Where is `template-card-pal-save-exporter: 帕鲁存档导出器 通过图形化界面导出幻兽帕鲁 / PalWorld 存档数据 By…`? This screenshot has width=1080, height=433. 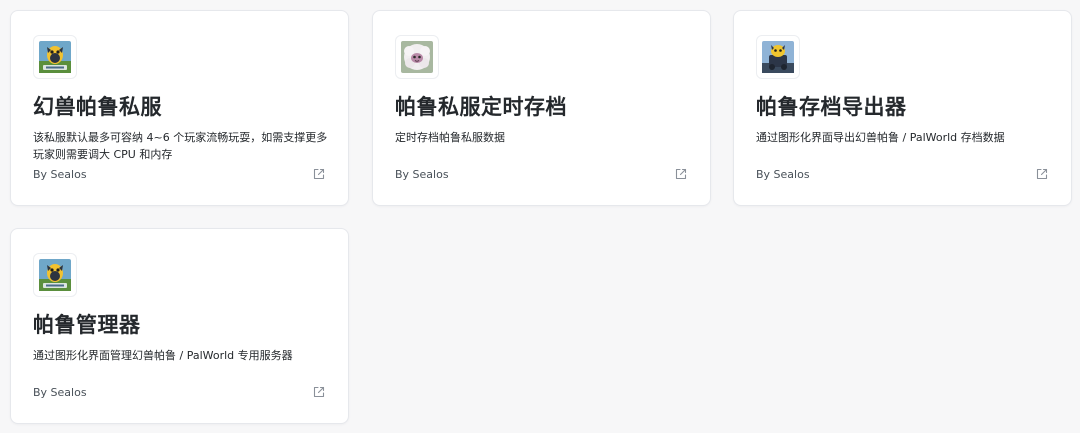 template-card-pal-save-exporter: 帕鲁存档导出器 通过图形化界面导出幻兽帕鲁 / PalWorld 存档数据 By… is located at coordinates (902, 108).